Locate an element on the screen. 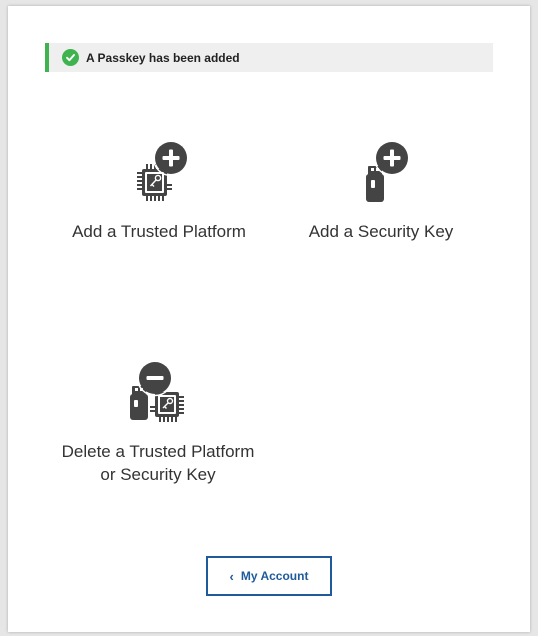  add-security-key-option: Add a Security Key is located at coordinates (381, 189).